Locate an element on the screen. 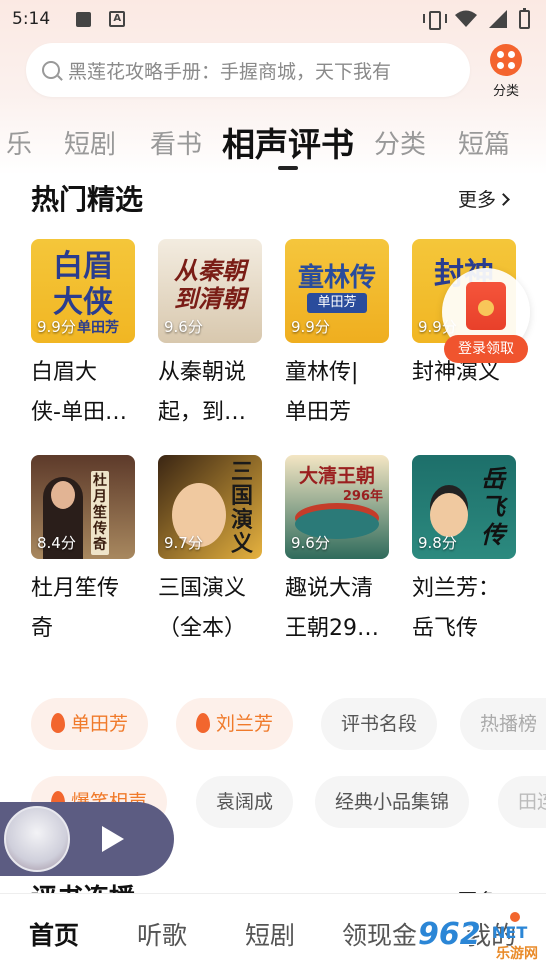  nav-music: 听歌 is located at coordinates (162, 934).